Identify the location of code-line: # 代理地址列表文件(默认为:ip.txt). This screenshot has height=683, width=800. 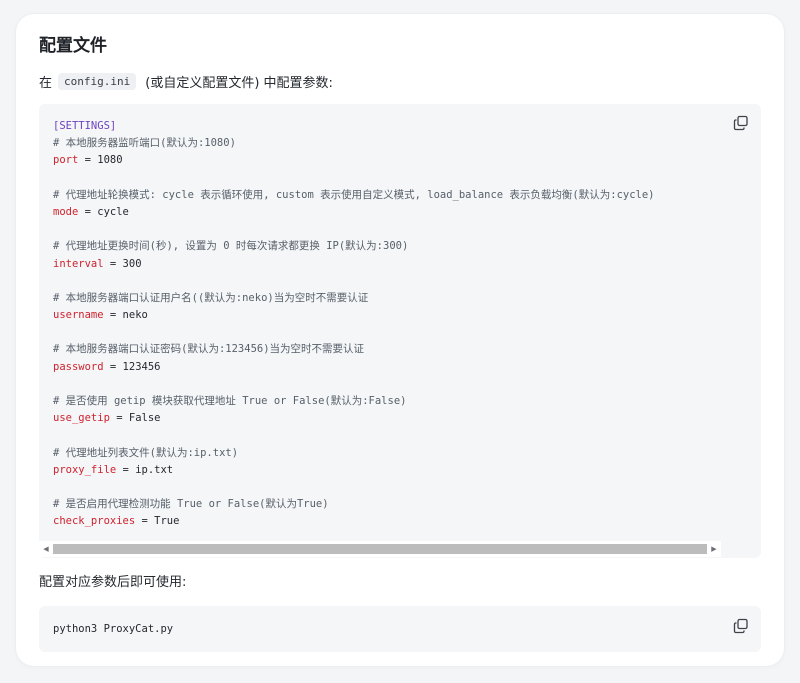
(354, 453).